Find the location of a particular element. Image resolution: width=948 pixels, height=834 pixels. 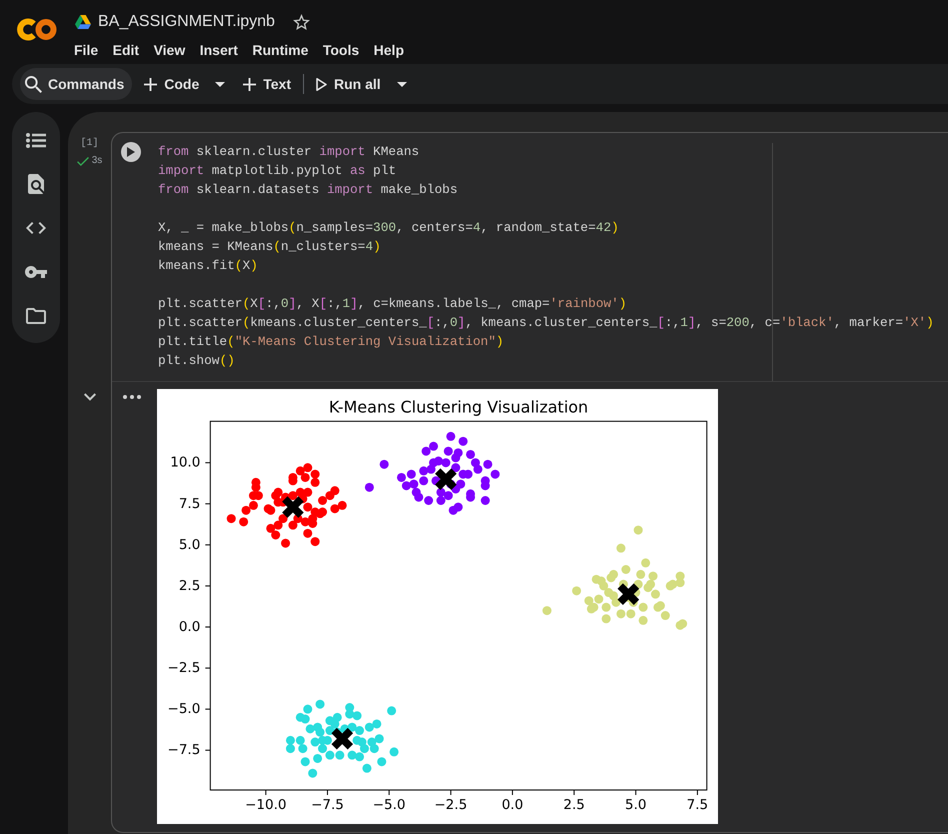

chevron-down-icon is located at coordinates (90, 397).